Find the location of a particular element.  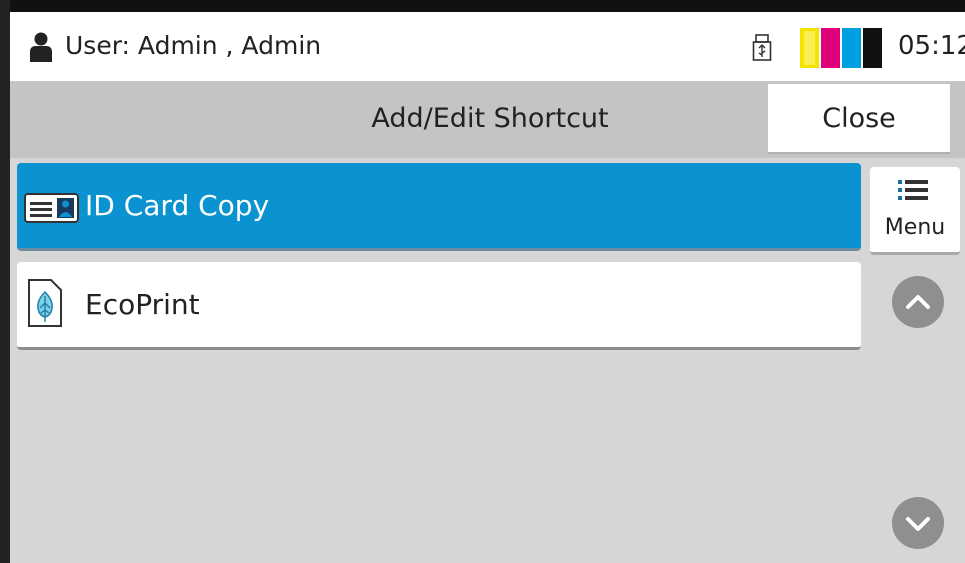

title-bar: Add/Edit Shortcut Close is located at coordinates (487, 120).